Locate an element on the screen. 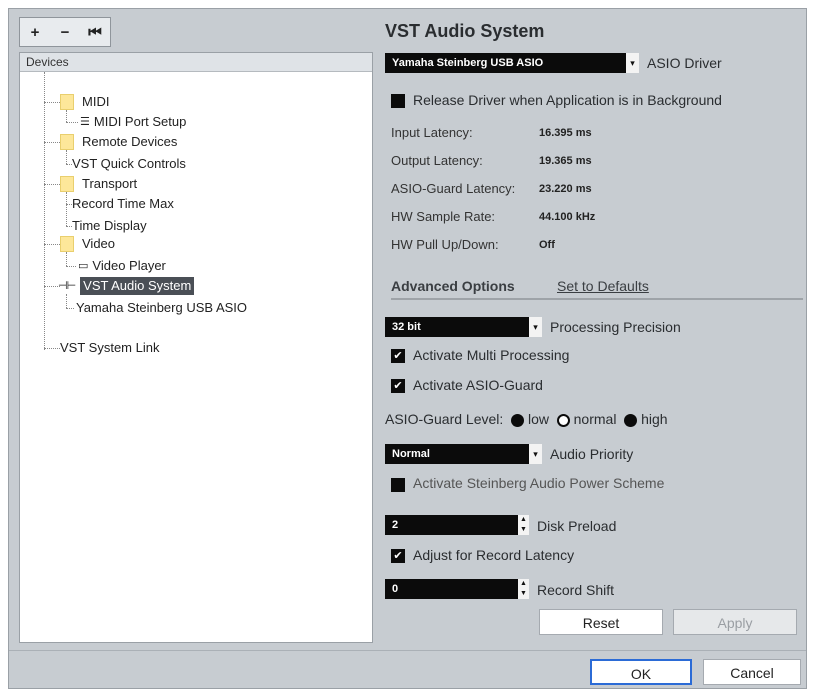 The image size is (815, 695). power-scheme-label: Activate Steinberg Audio Power Scheme is located at coordinates (539, 483).